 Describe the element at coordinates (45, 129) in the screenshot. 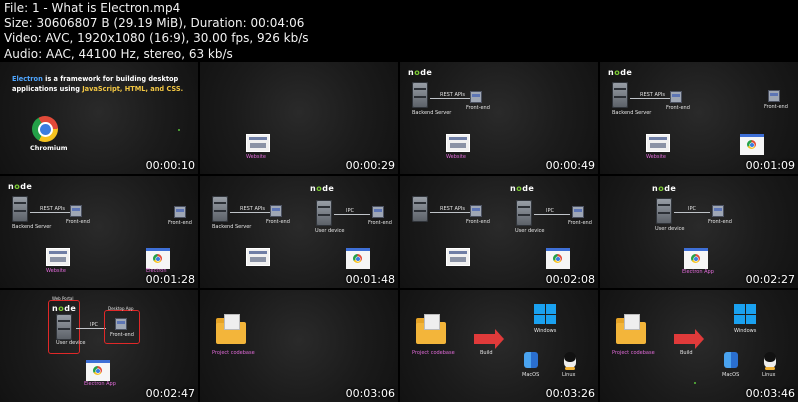

I see `chromium-icon` at that location.